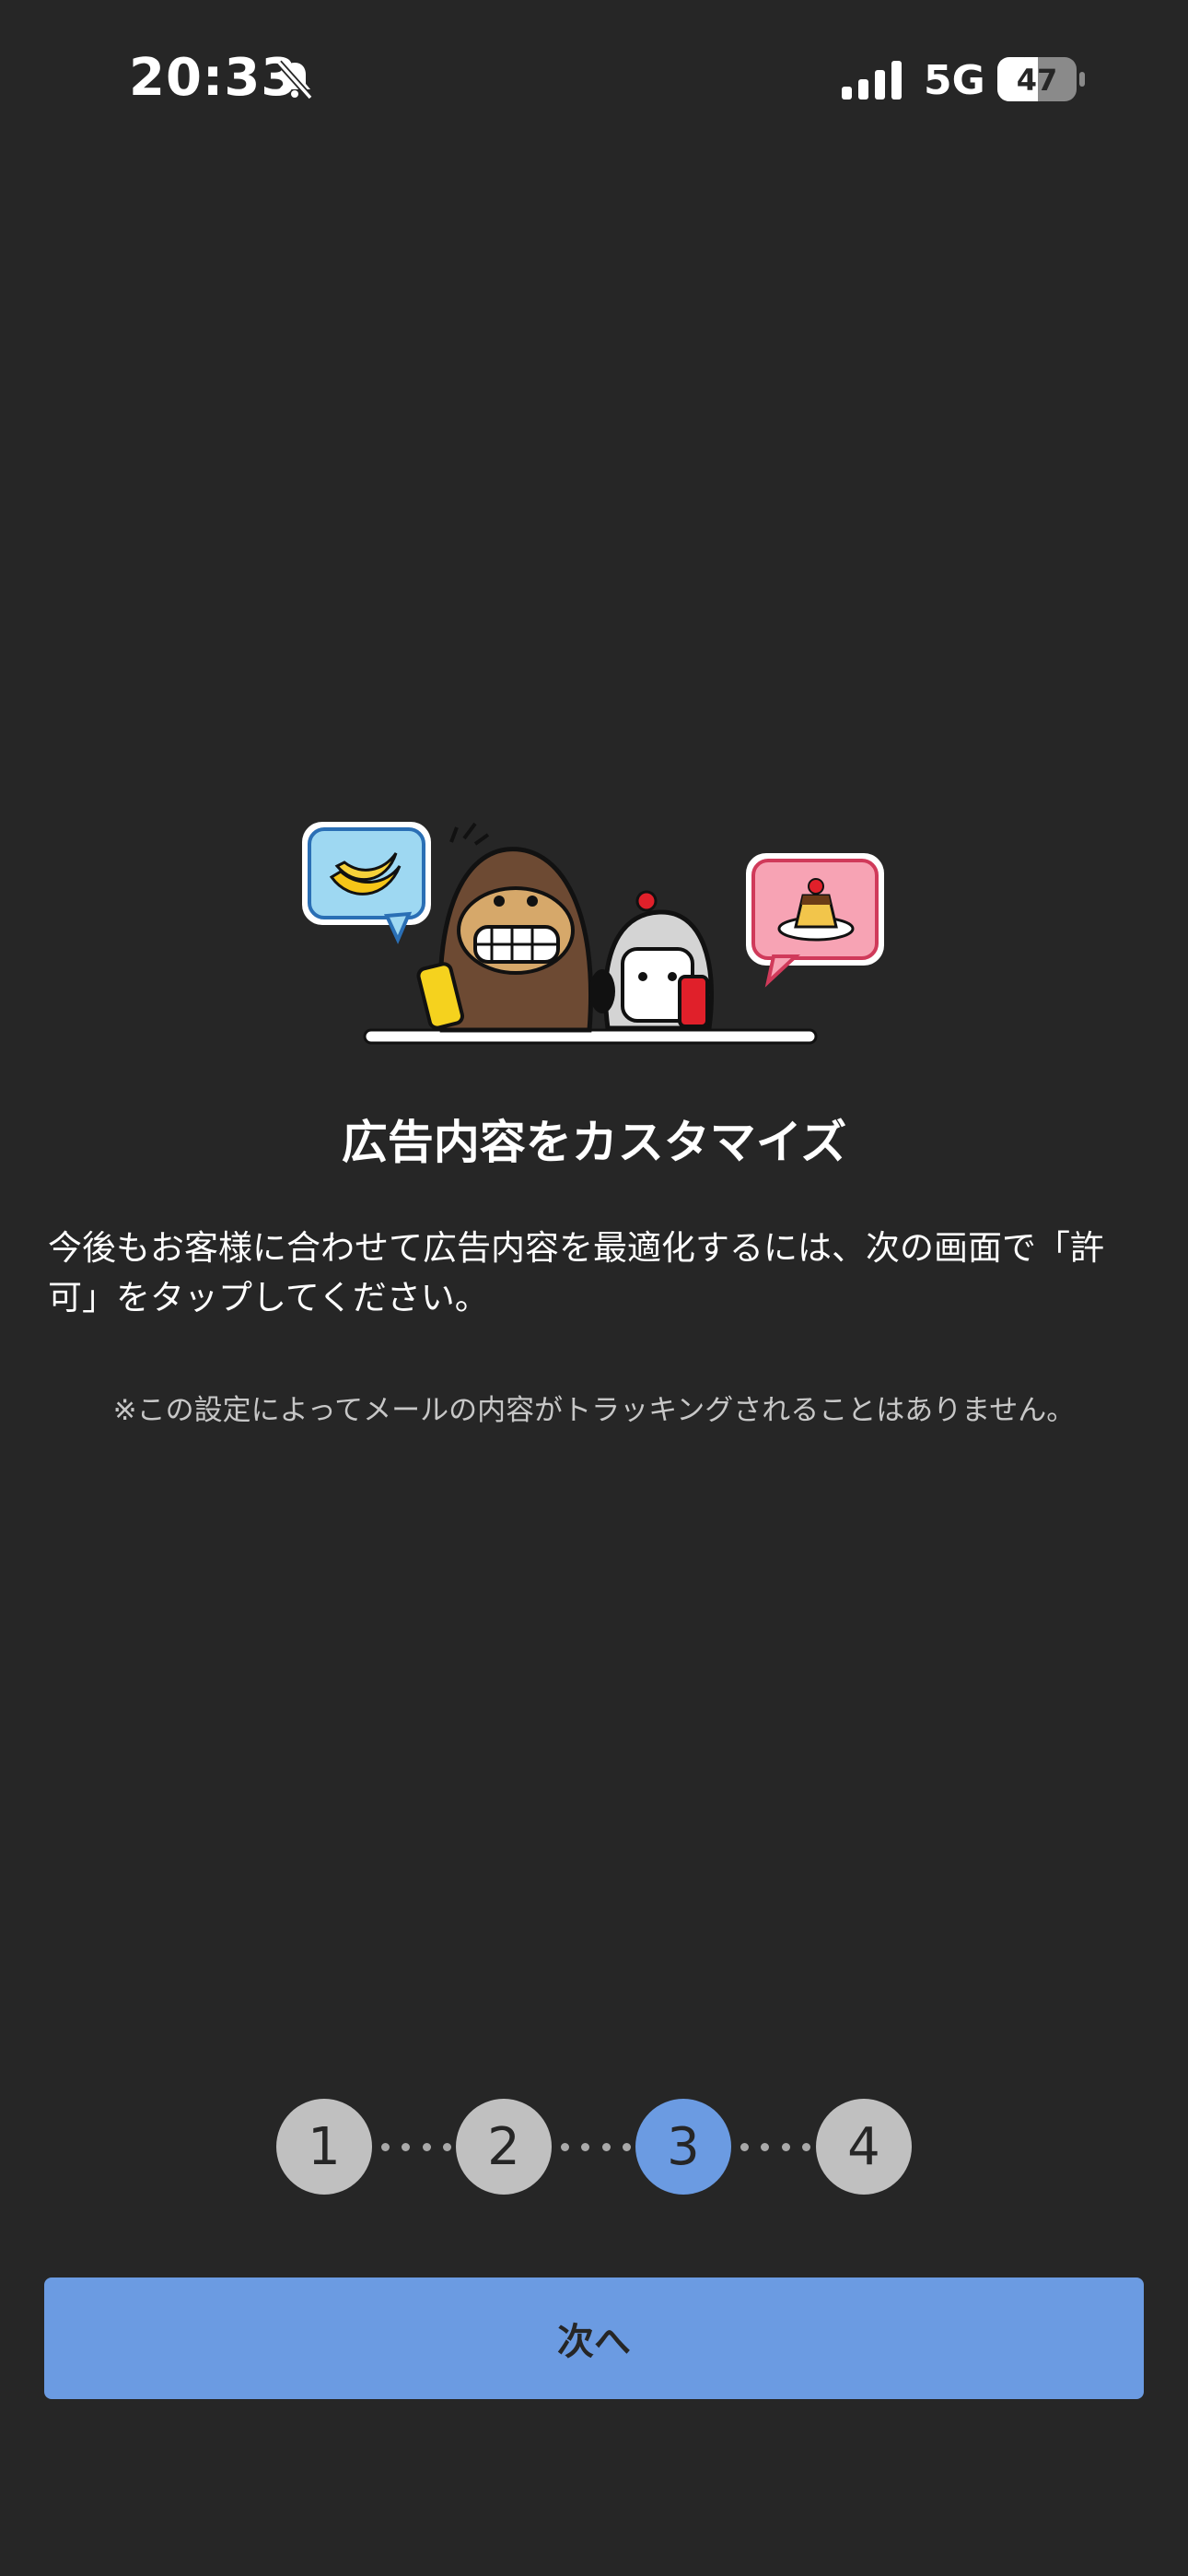 The image size is (1188, 2576). What do you see at coordinates (864, 2147) in the screenshot?
I see `step-4: 4` at bounding box center [864, 2147].